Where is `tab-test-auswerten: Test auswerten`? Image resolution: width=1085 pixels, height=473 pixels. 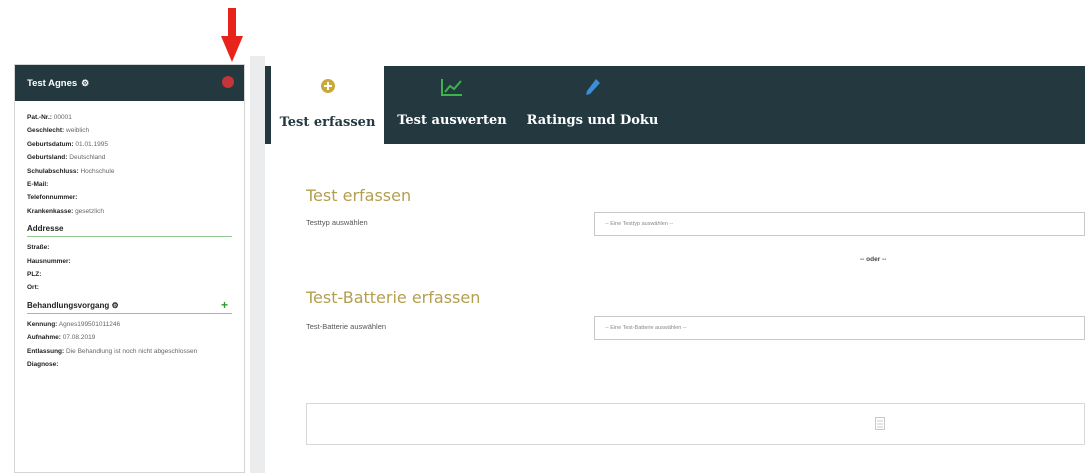
tab-test-auswerten: Test auswerten is located at coordinates (452, 105).